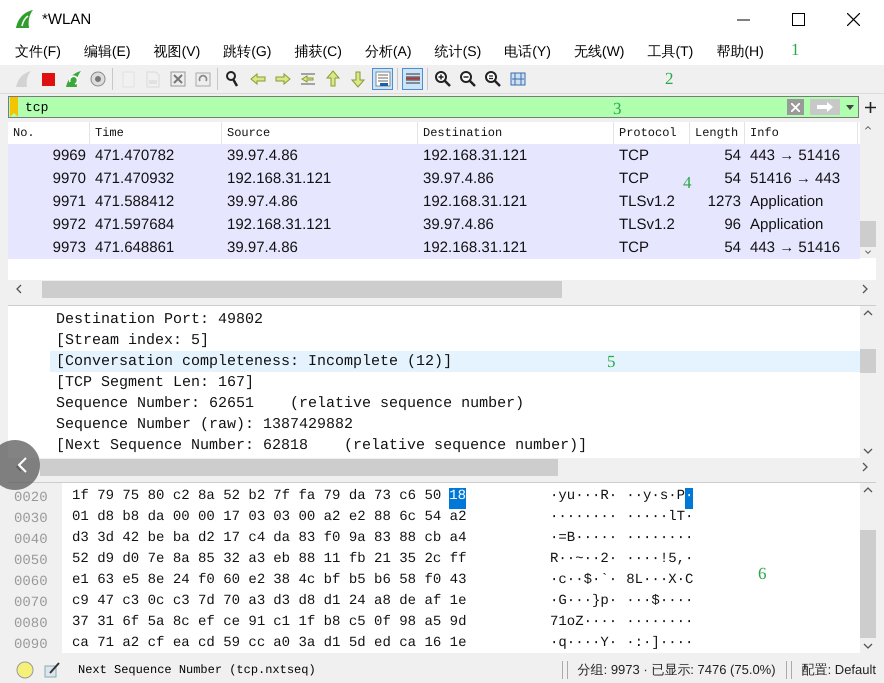 This screenshot has width=884, height=683. I want to click on gear-icon, so click(97, 79).